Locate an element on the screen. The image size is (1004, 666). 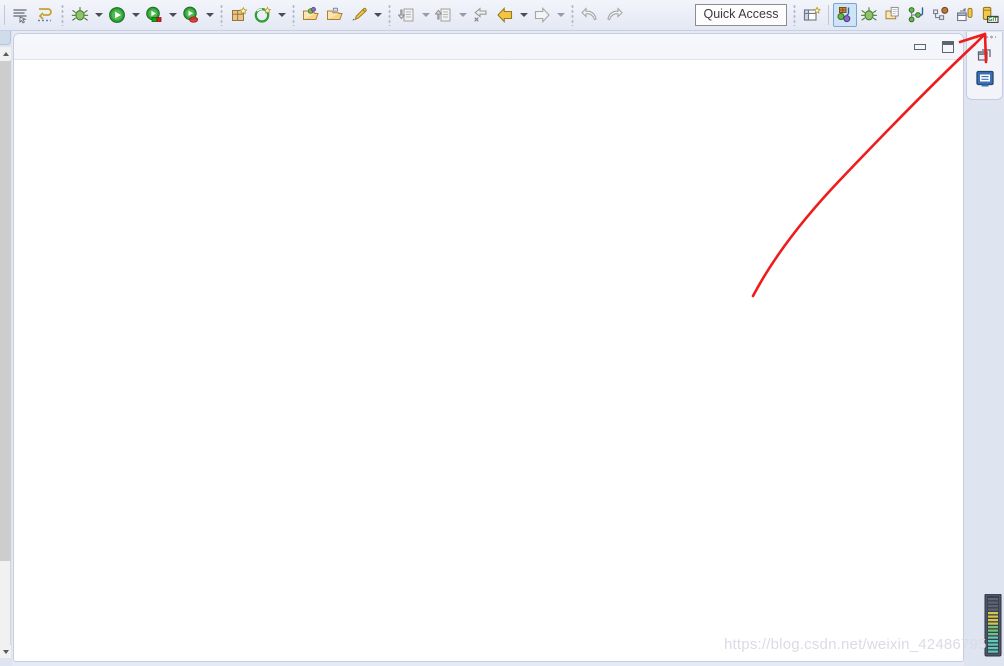
redo-arrow-icon is located at coordinates (615, 14).